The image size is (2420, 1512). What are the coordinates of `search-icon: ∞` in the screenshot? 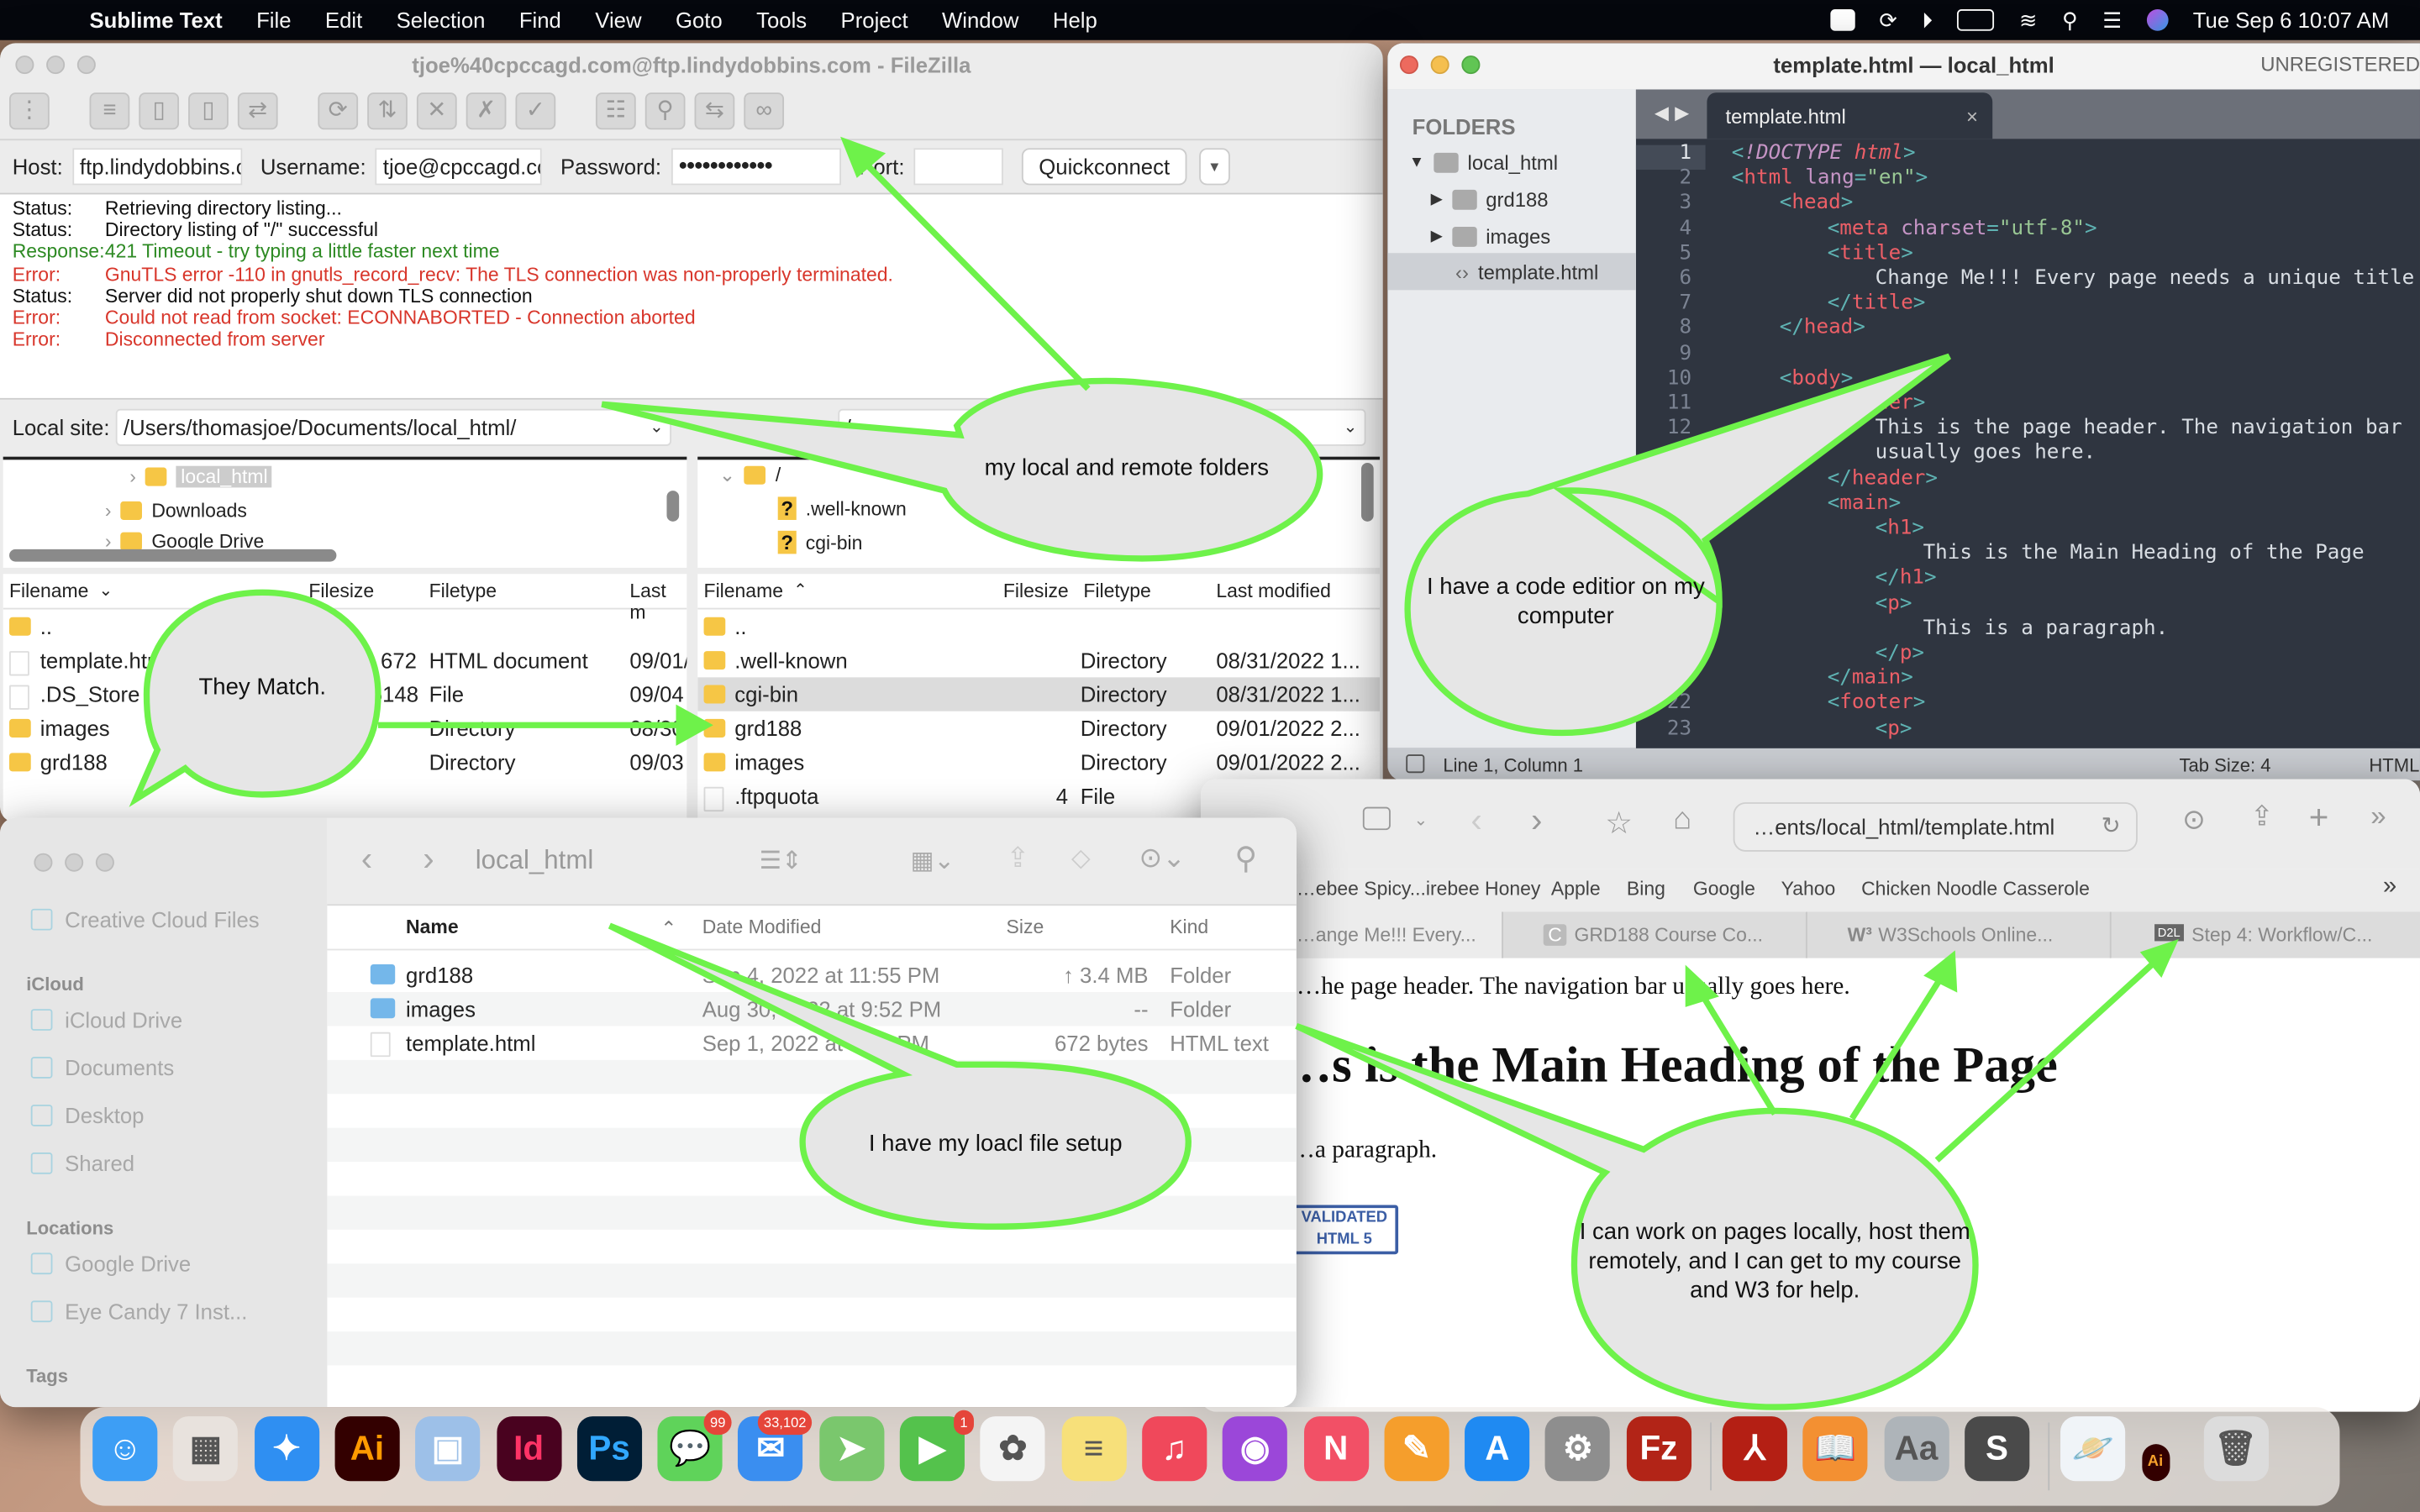 It's located at (764, 111).